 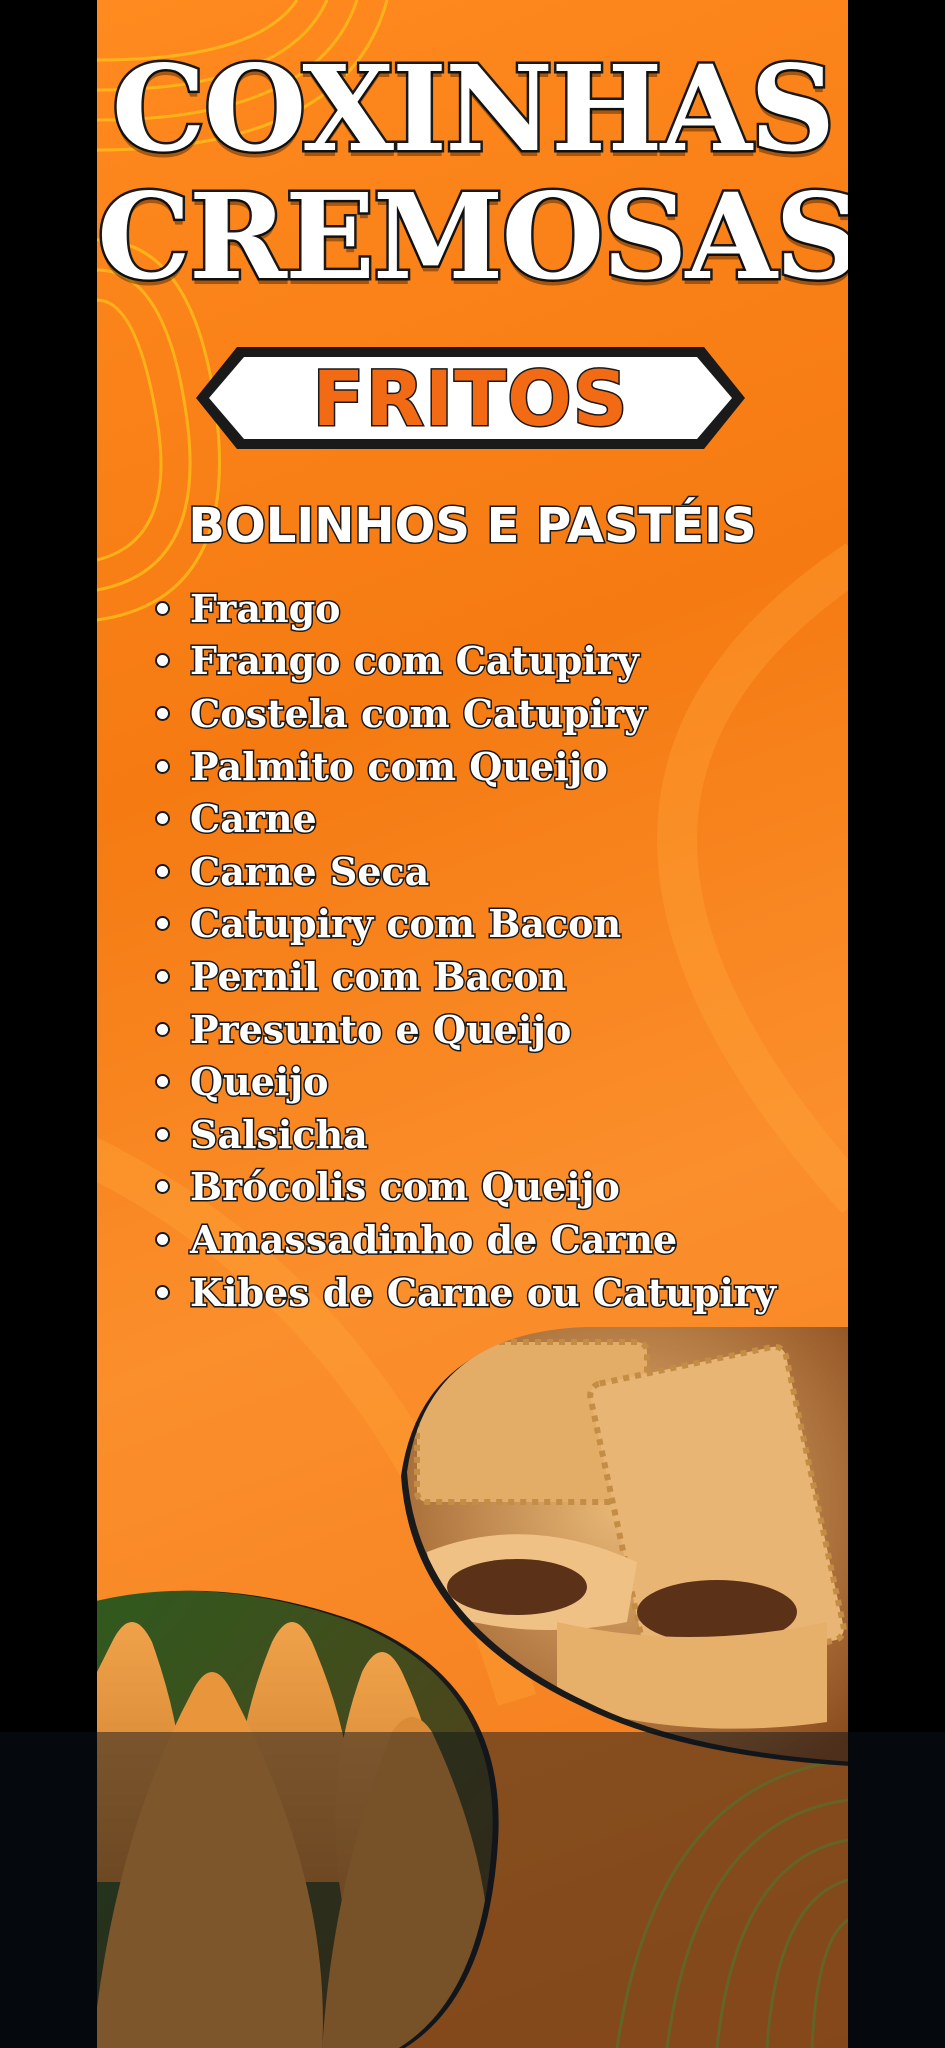 What do you see at coordinates (399, 766) in the screenshot?
I see `list-item-label: Palmito com Queijo` at bounding box center [399, 766].